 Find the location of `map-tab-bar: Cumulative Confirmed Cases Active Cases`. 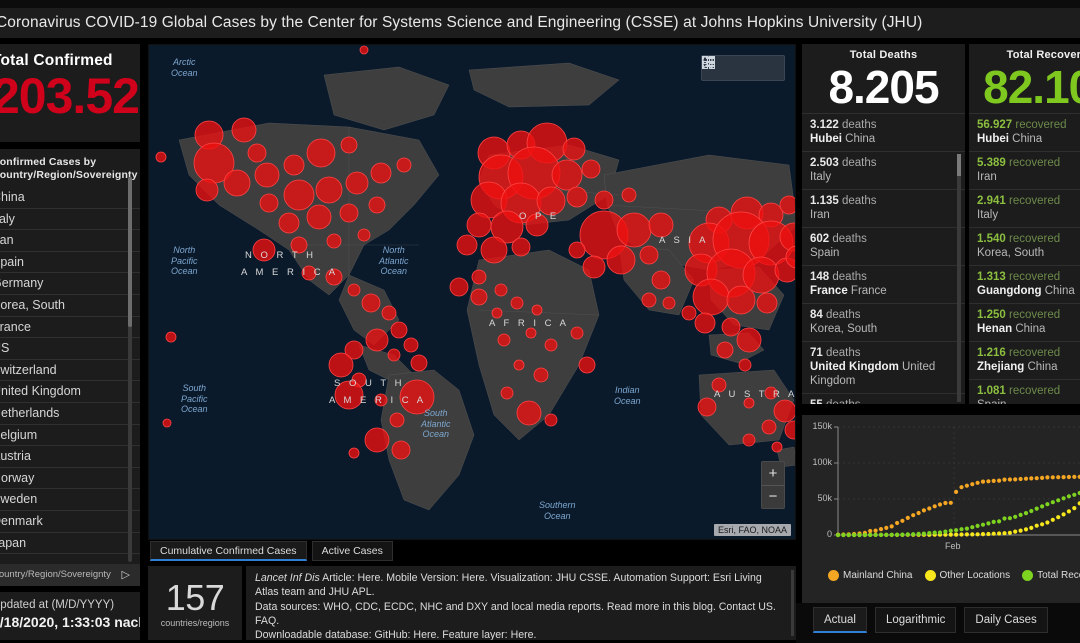

map-tab-bar: Cumulative Confirmed Cases Active Cases is located at coordinates (271, 551).